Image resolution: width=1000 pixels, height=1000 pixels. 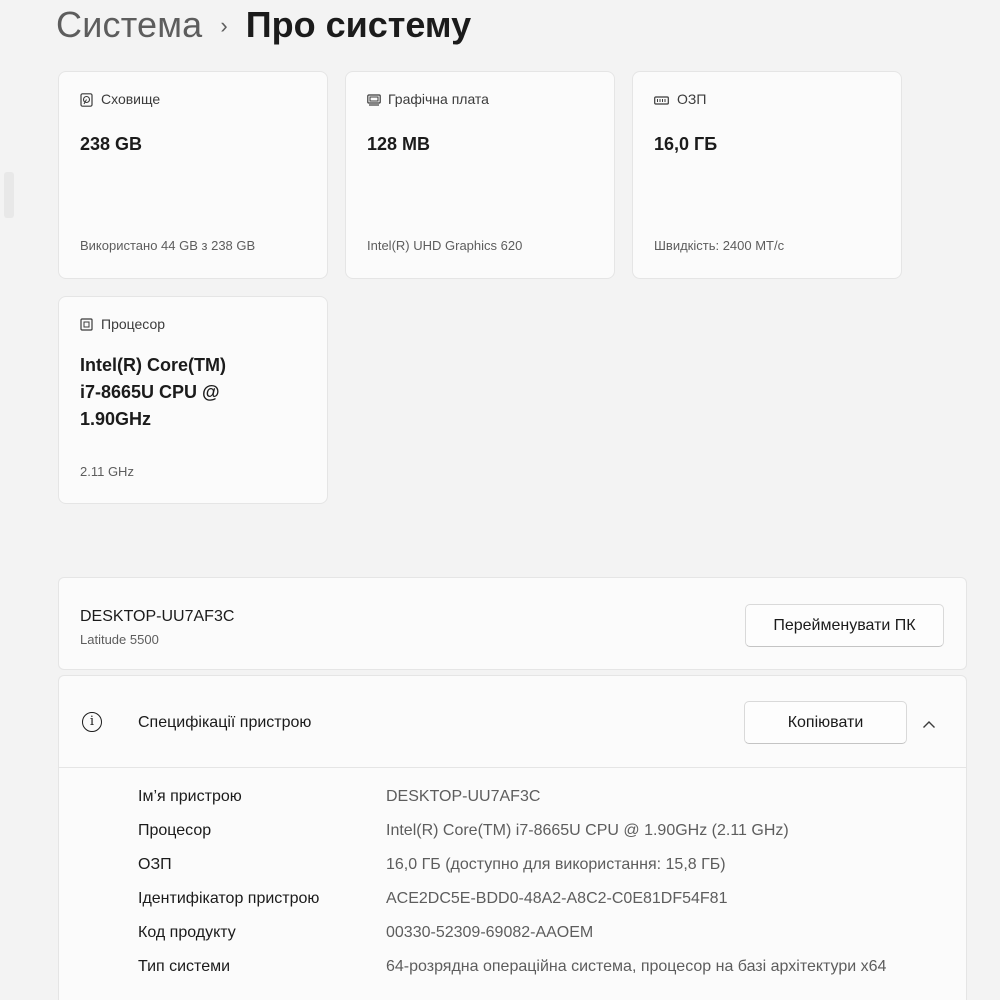 I want to click on spec-label: Ідентифікатор пристрою, so click(x=229, y=898).